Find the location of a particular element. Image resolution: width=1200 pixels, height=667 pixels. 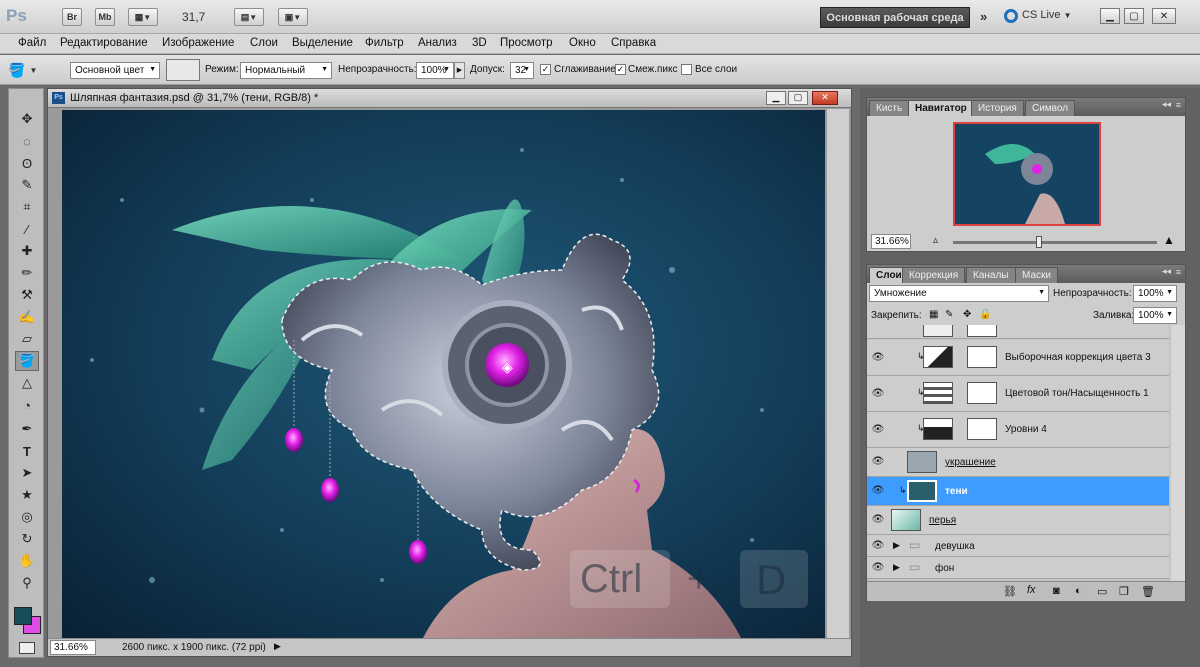

layer-style-icon: fx is located at coordinates (1031, 590).